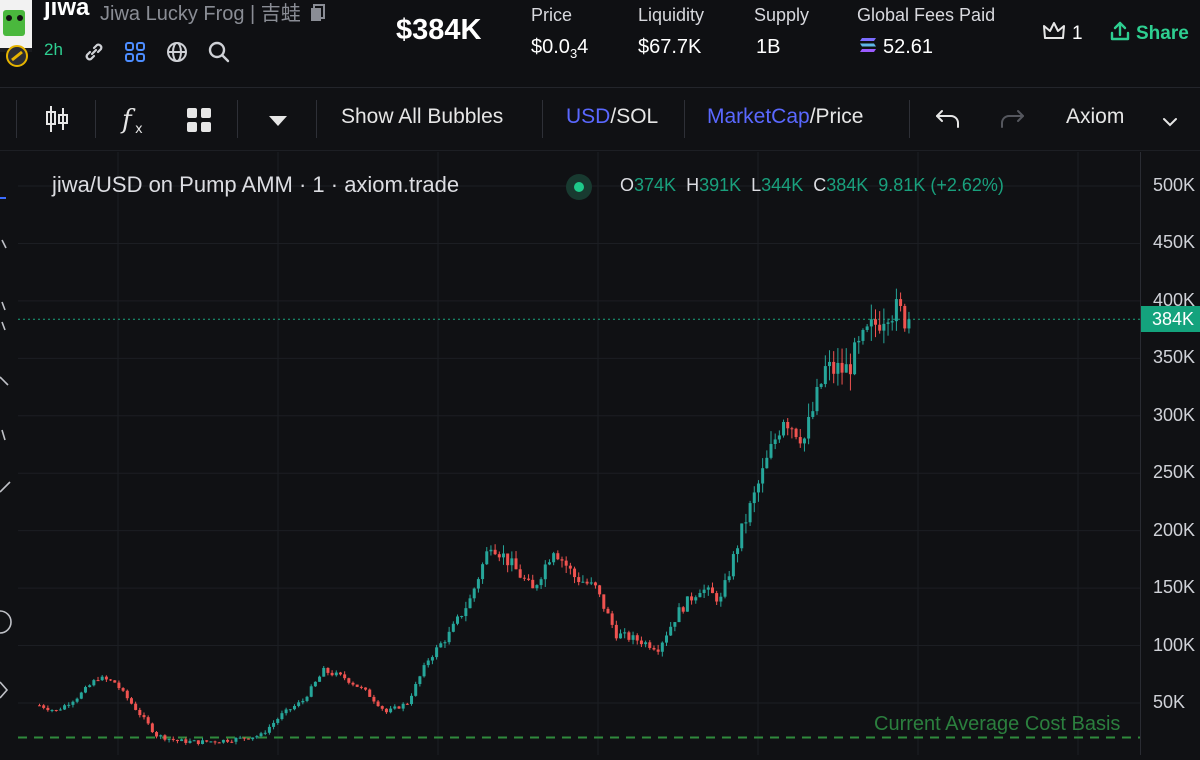 This screenshot has width=1200, height=760. What do you see at coordinates (219, 52) in the screenshot?
I see `search-icon` at bounding box center [219, 52].